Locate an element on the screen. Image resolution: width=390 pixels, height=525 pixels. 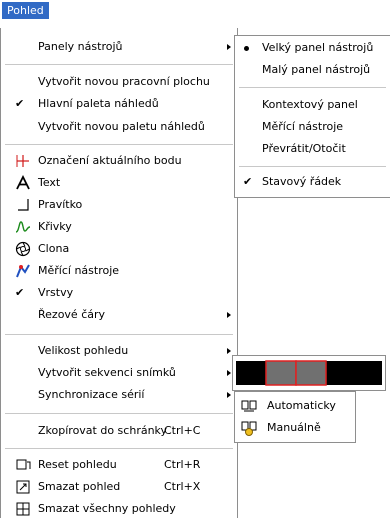
menu-item-reset: Reset pohledu Ctrl+R is located at coordinates (119, 465).